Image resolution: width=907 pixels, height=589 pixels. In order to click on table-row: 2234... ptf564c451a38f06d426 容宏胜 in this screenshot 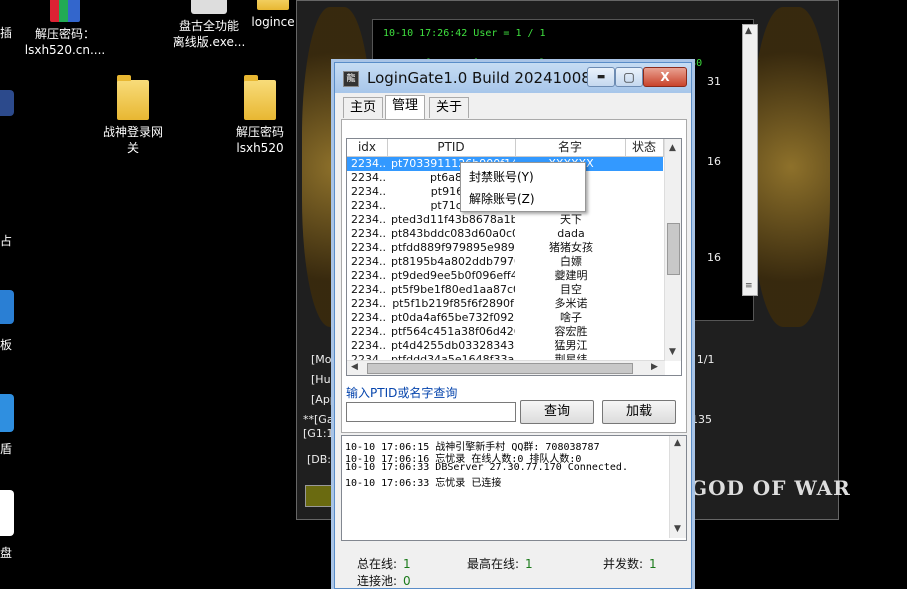, I will do `click(505, 332)`.